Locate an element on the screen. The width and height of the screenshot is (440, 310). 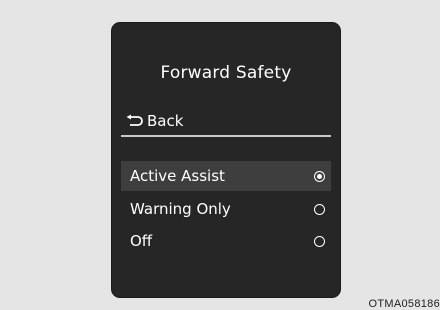
back-button: Back is located at coordinates (154, 121).